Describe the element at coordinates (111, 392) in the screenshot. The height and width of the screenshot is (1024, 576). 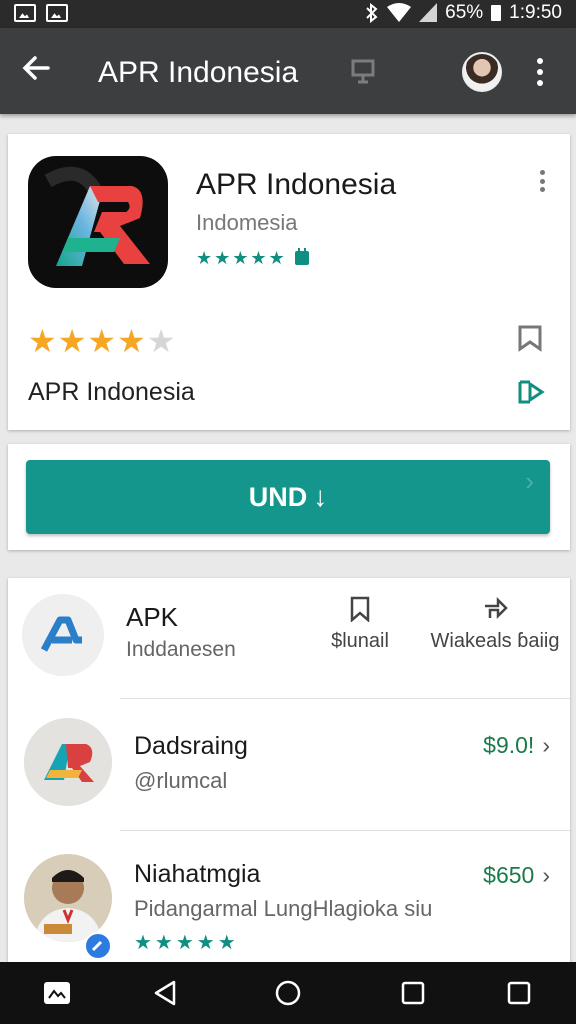
I see `app-name-secondary: APR Indonesia` at that location.